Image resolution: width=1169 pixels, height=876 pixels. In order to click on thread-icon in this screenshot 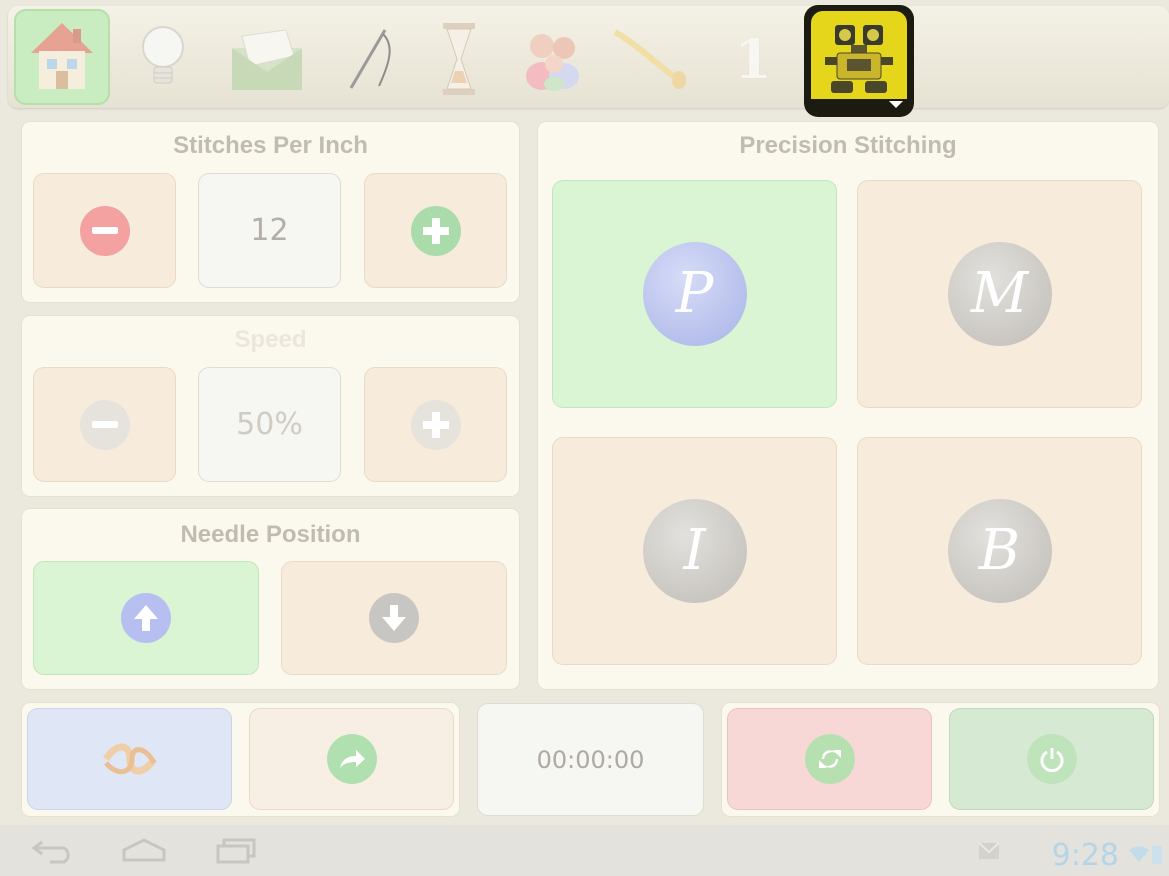, I will do `click(649, 59)`.